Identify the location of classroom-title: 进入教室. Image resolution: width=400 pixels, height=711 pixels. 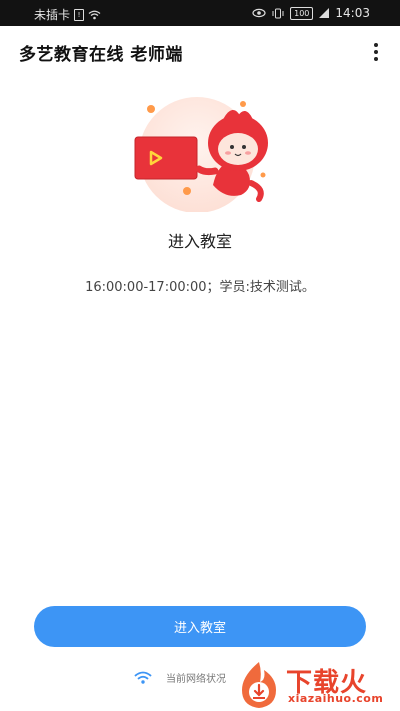
(199, 241).